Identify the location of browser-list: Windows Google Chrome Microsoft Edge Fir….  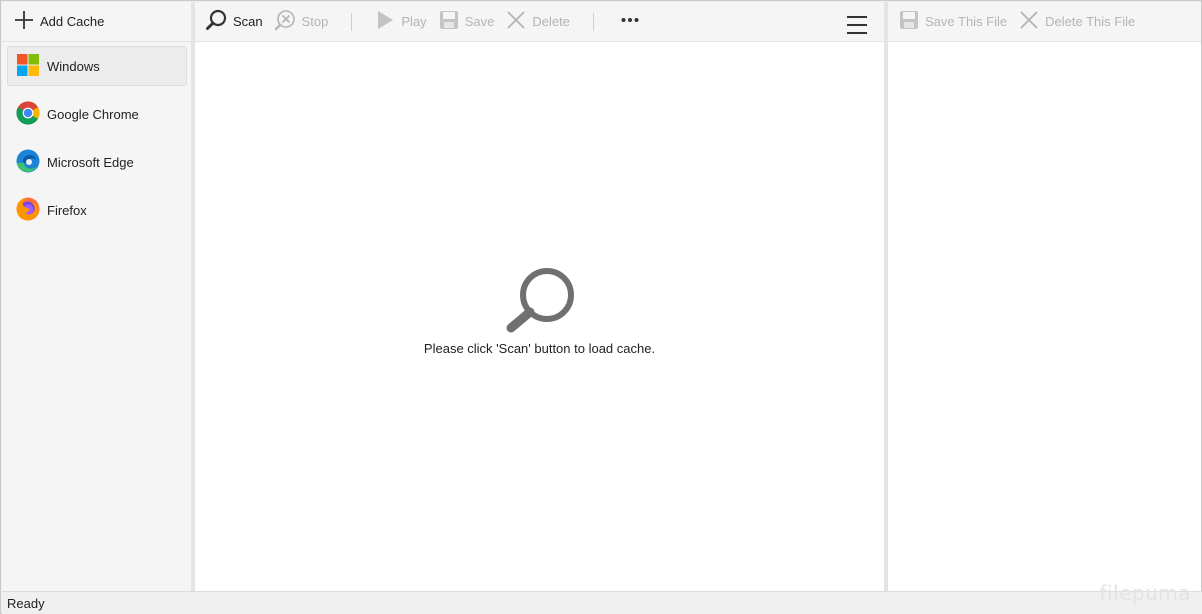
(96, 136).